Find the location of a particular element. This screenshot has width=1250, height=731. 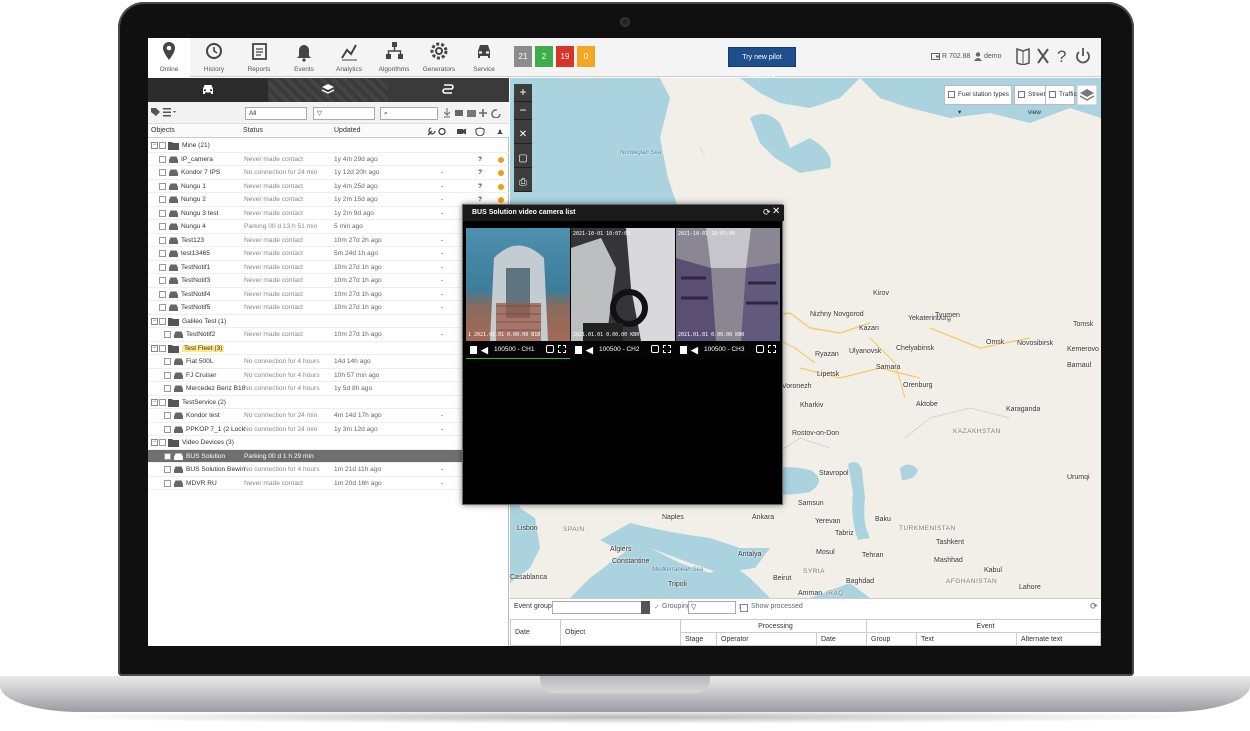

tab-objects is located at coordinates (208, 90).